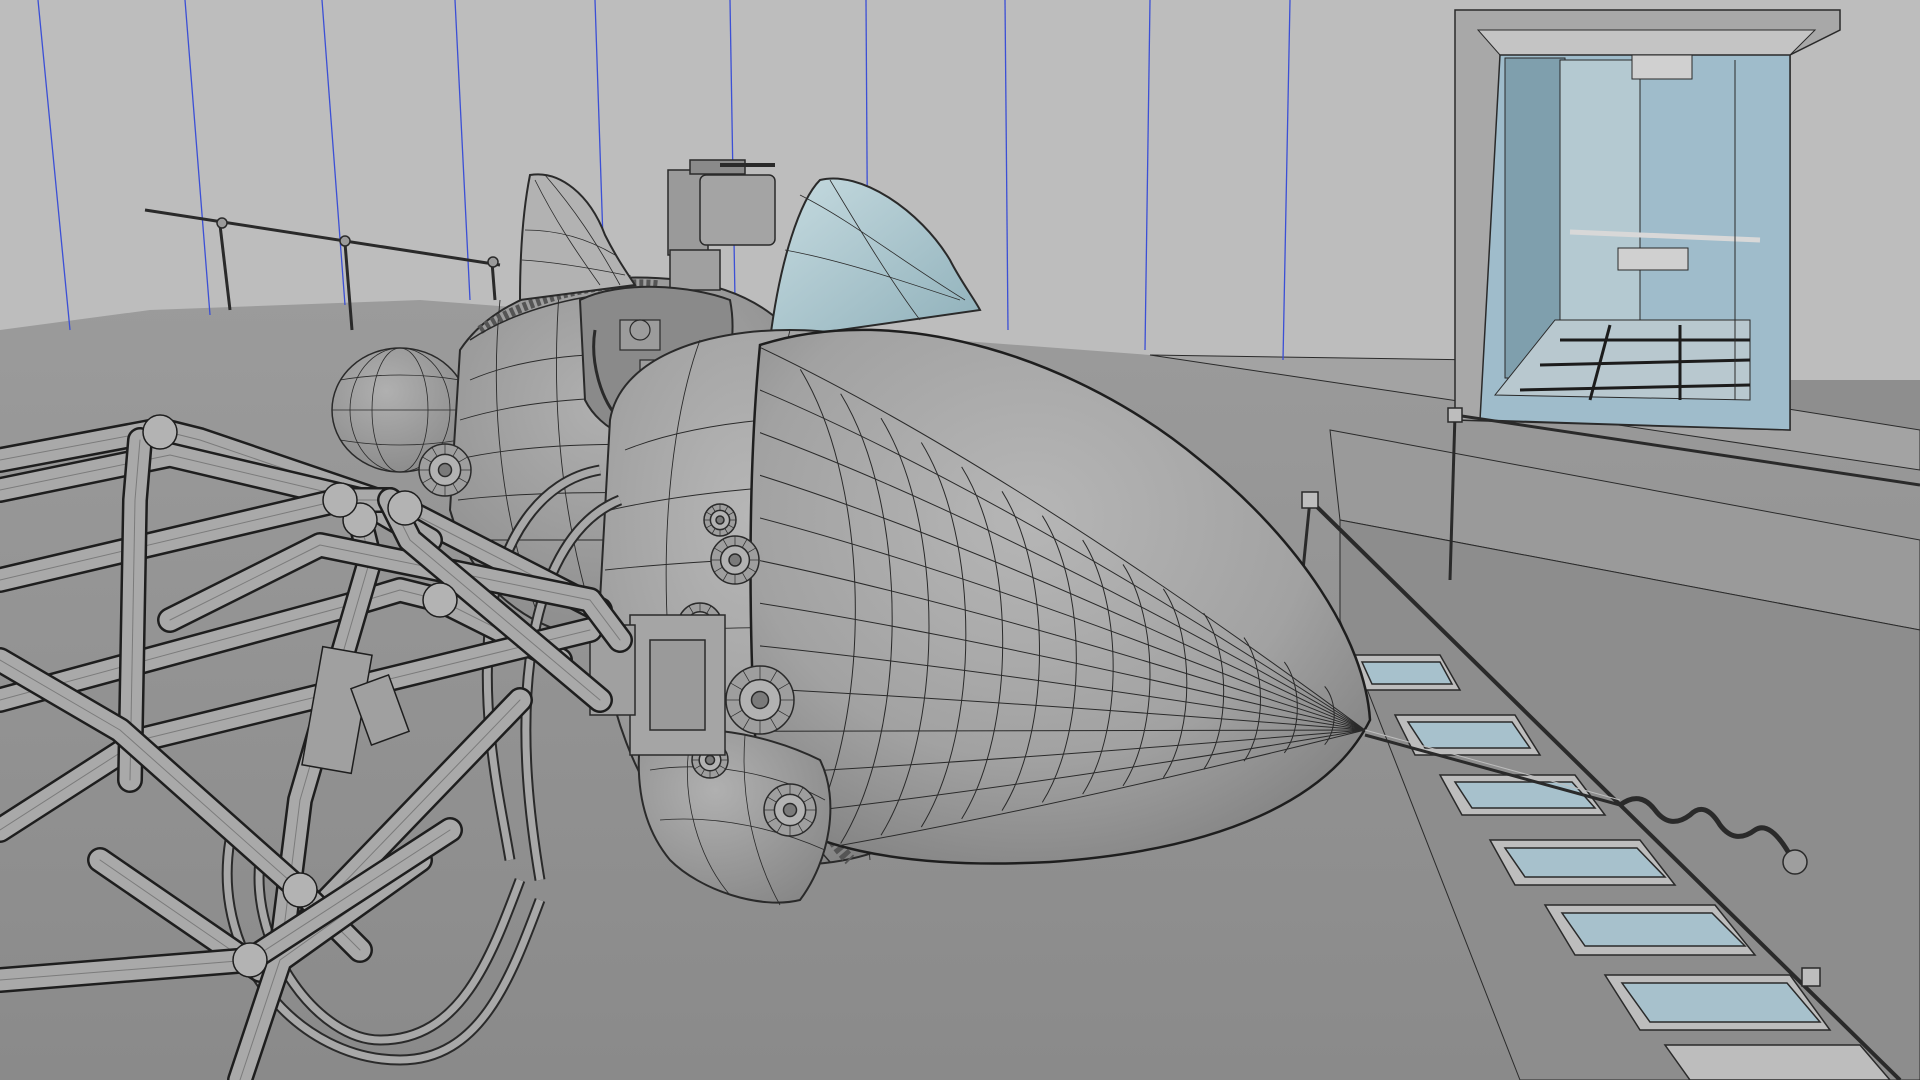 The height and width of the screenshot is (1080, 1920). What do you see at coordinates (1647, 220) in the screenshot?
I see `doorway` at bounding box center [1647, 220].